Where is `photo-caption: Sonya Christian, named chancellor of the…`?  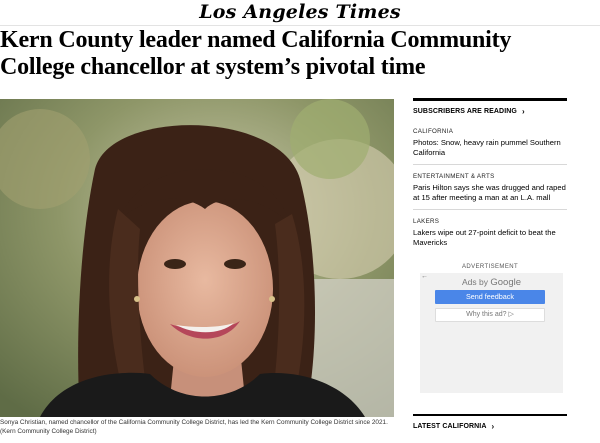 photo-caption: Sonya Christian, named chancellor of the… is located at coordinates (194, 427).